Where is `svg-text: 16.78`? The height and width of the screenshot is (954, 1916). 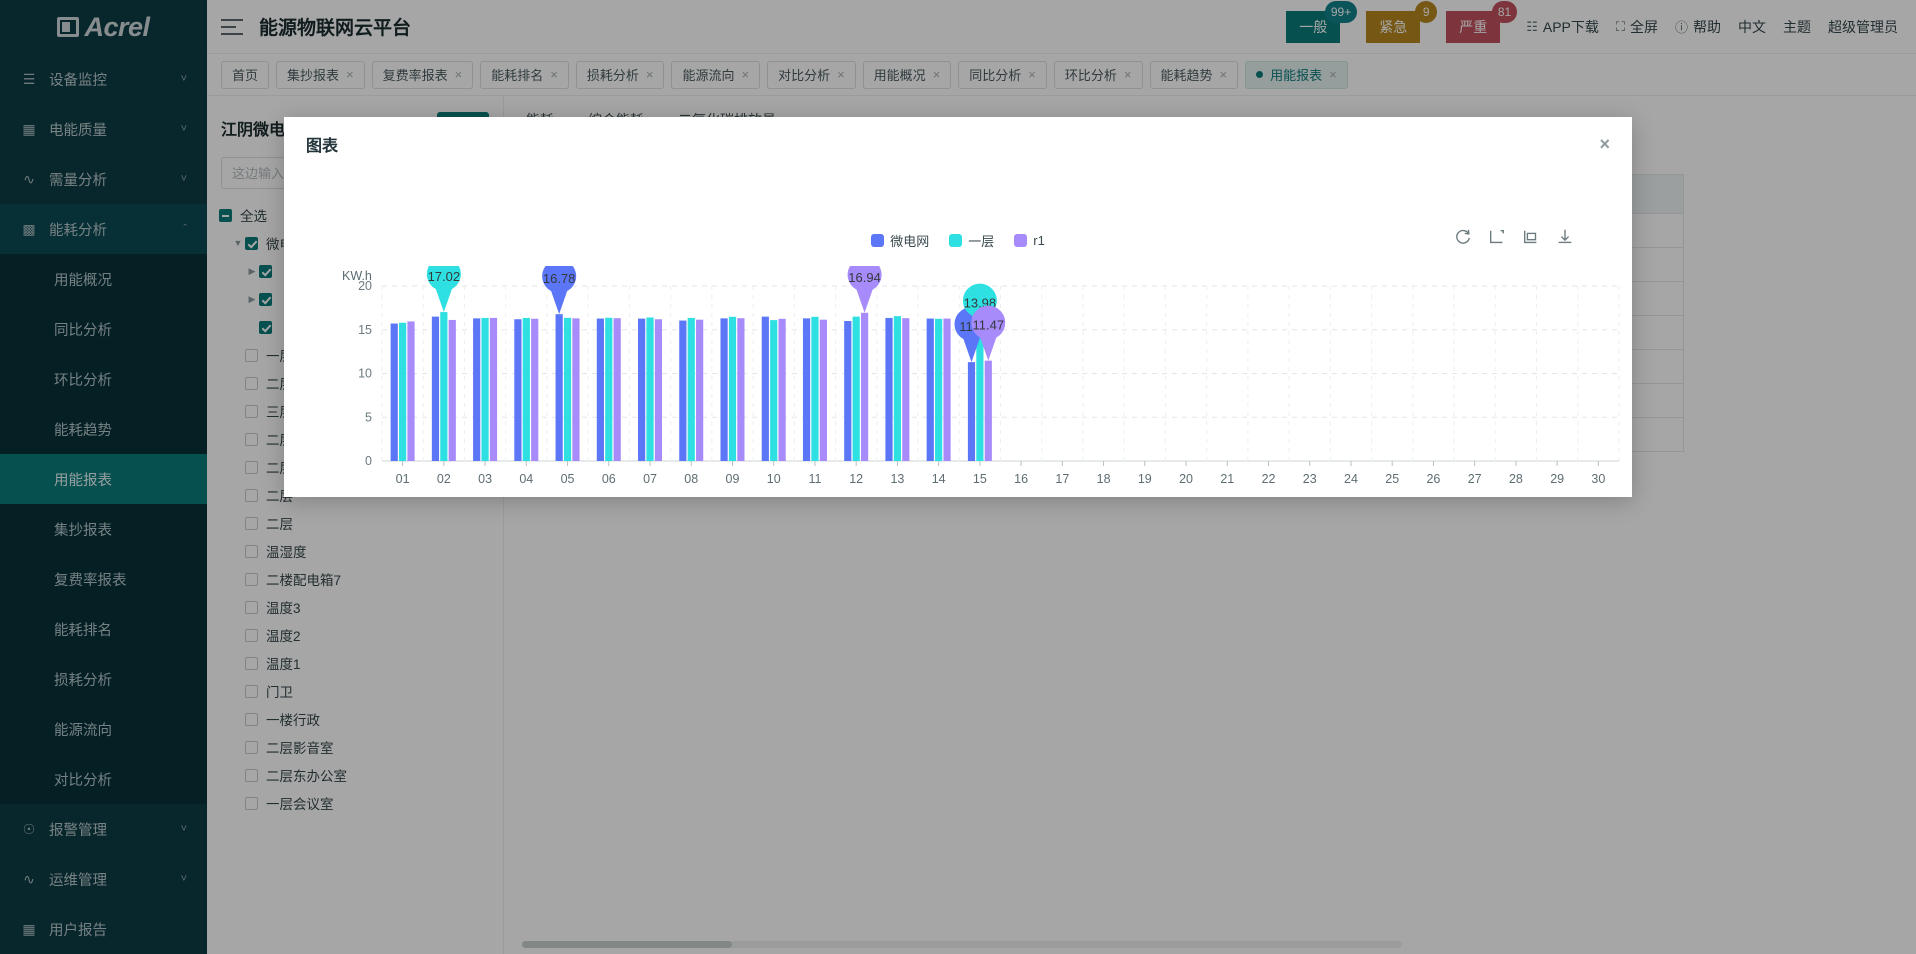 svg-text: 16.78 is located at coordinates (559, 278).